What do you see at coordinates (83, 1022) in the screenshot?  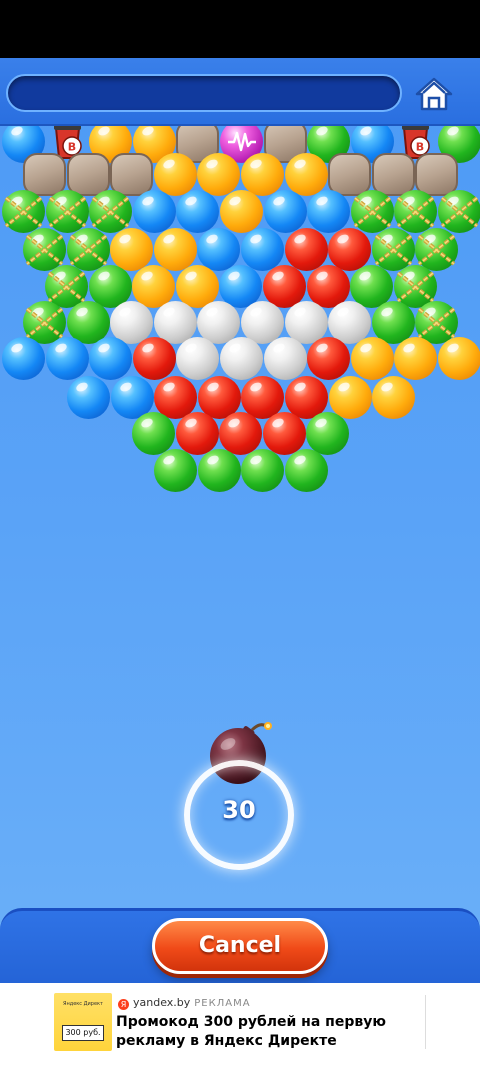 I see `ad-thumbnail: Яндекс Директ 300 руб.` at bounding box center [83, 1022].